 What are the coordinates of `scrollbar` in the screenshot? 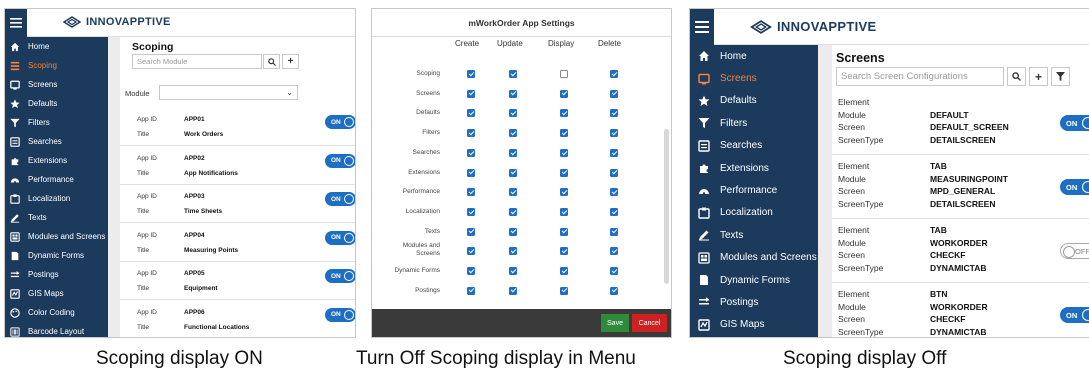 It's located at (666, 206).